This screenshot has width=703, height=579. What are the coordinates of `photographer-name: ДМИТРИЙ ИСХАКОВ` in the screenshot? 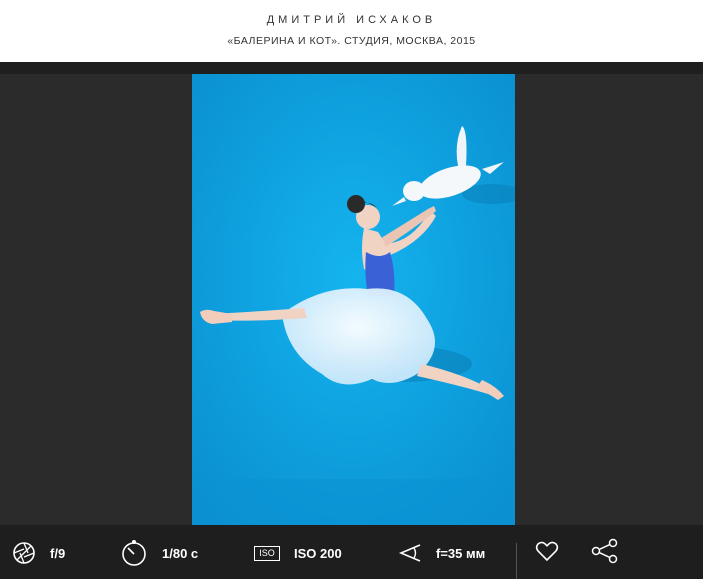 It's located at (351, 20).